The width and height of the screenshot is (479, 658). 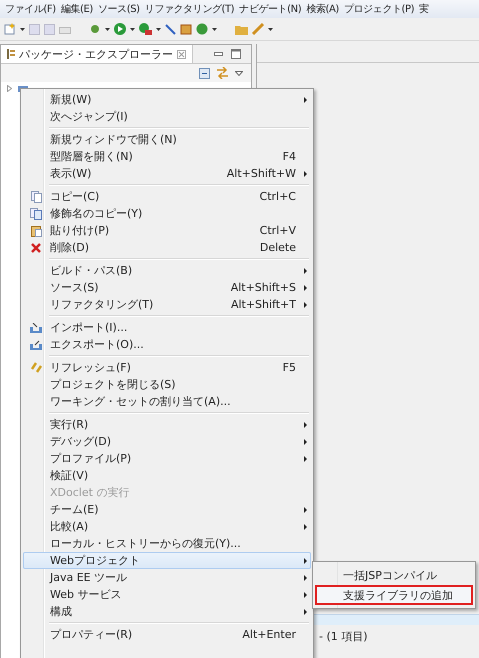 I want to click on menu-bar-item: リファクタリング(T), so click(x=187, y=9).